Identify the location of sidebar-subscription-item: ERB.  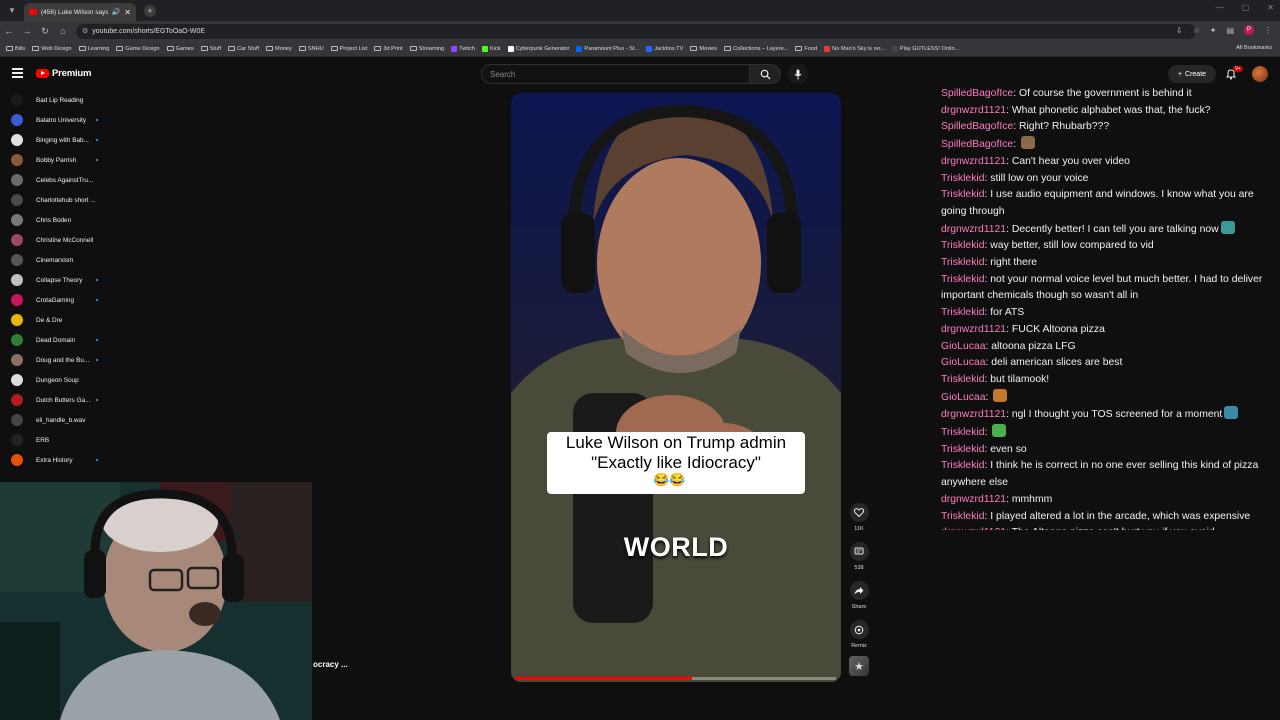
(55, 440).